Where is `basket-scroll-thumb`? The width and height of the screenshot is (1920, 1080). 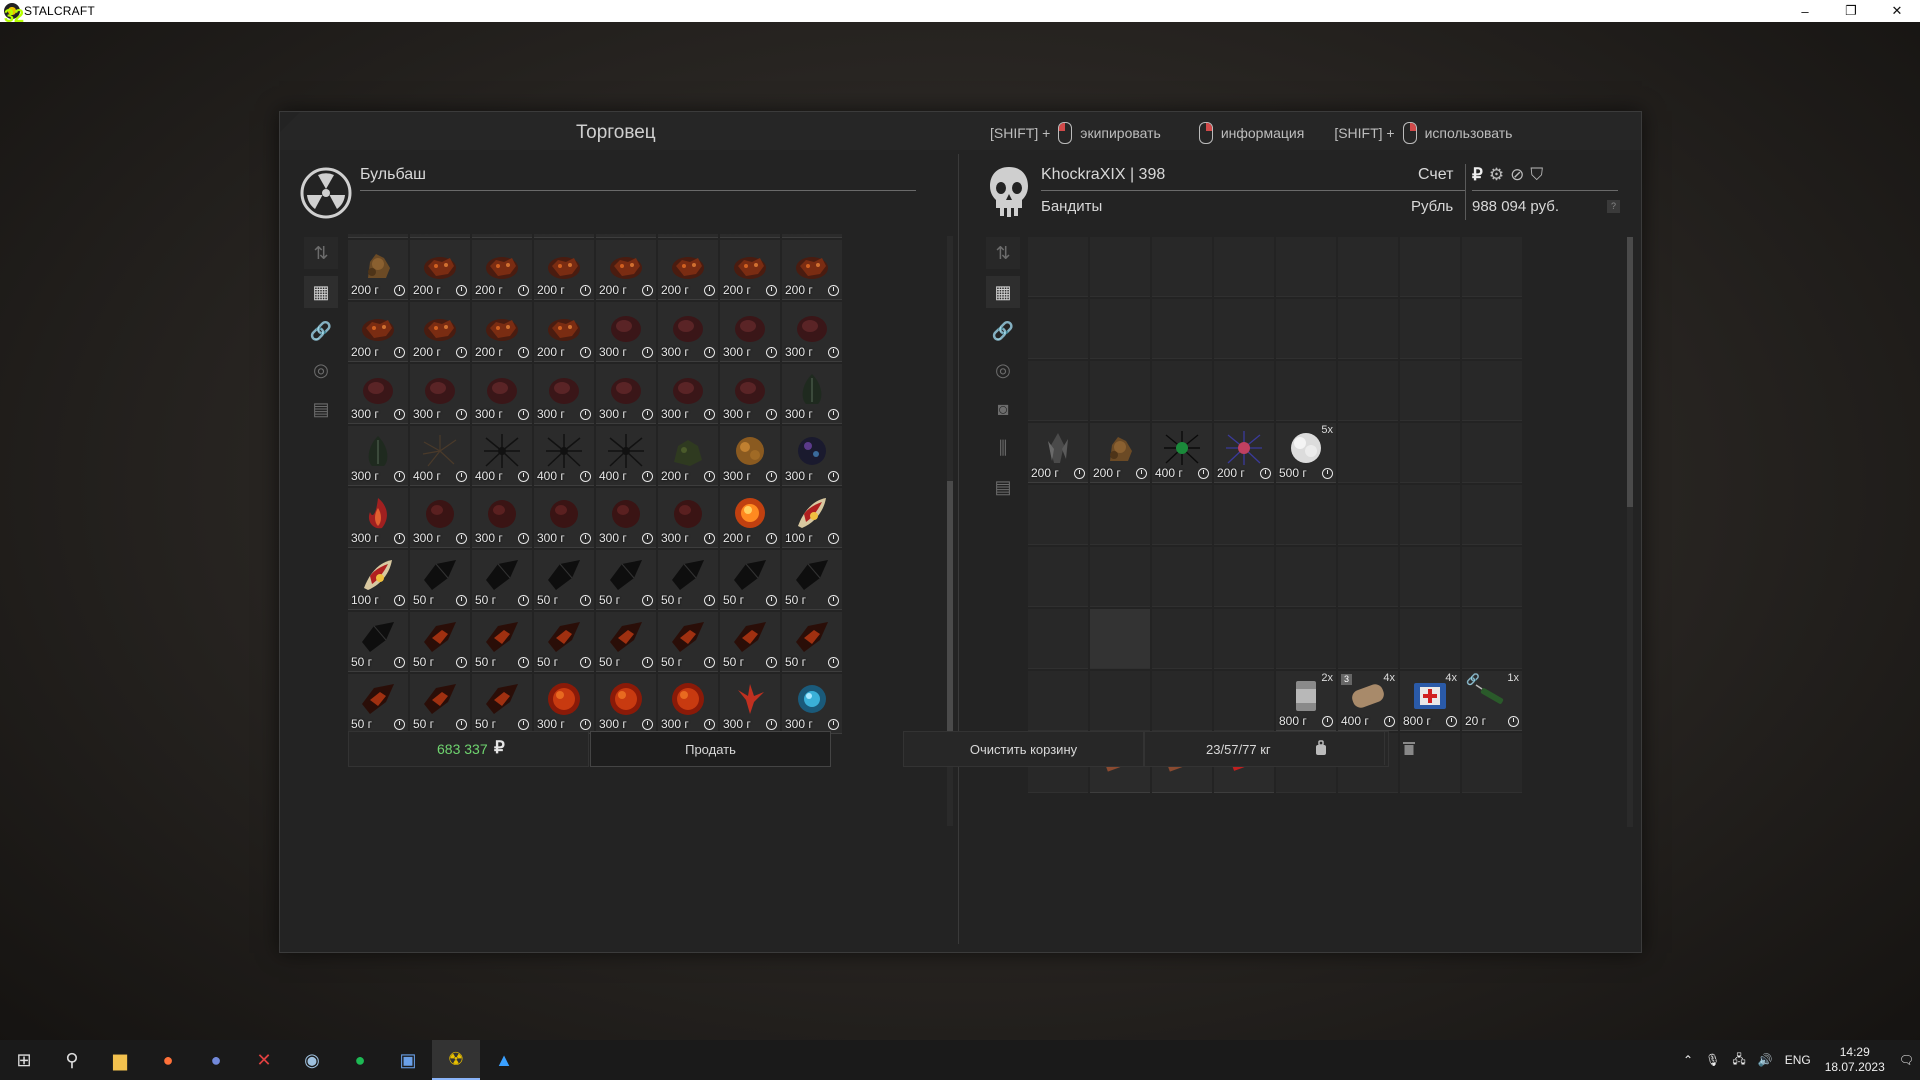 basket-scroll-thumb is located at coordinates (1630, 372).